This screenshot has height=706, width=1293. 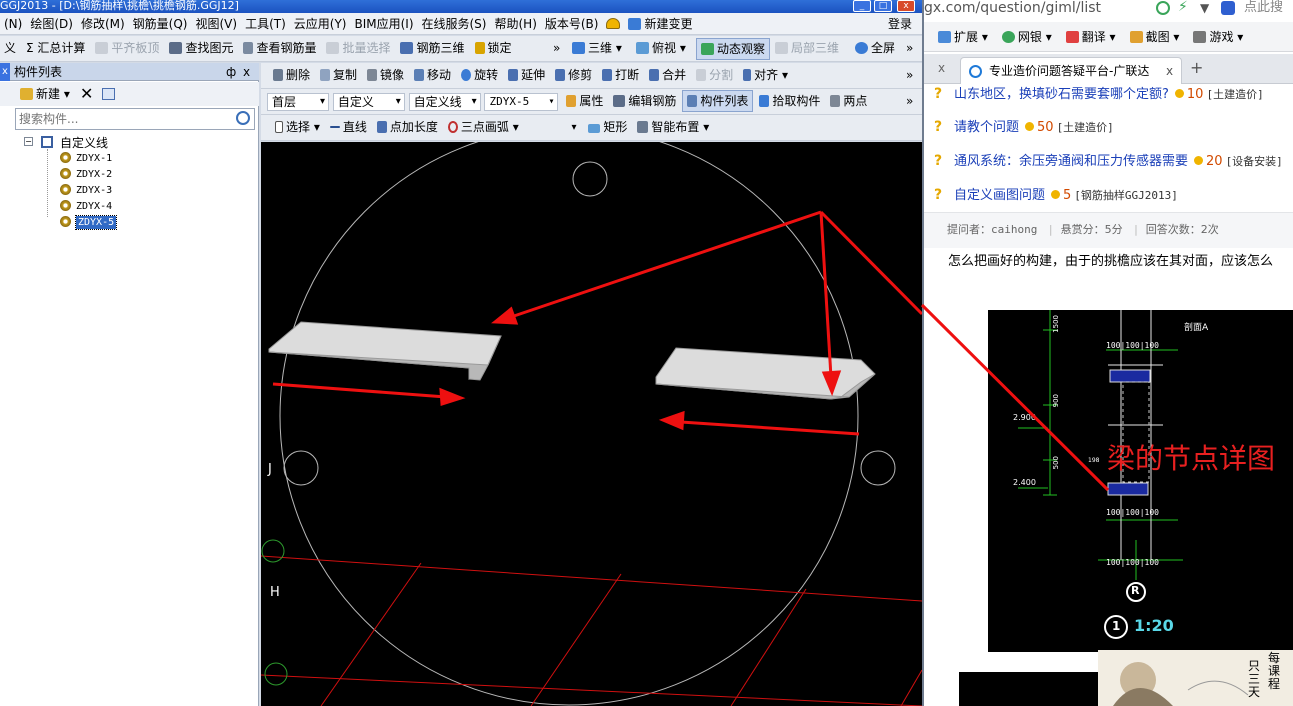 I want to click on dynamic-observe-button: 动态观察, so click(x=733, y=49).